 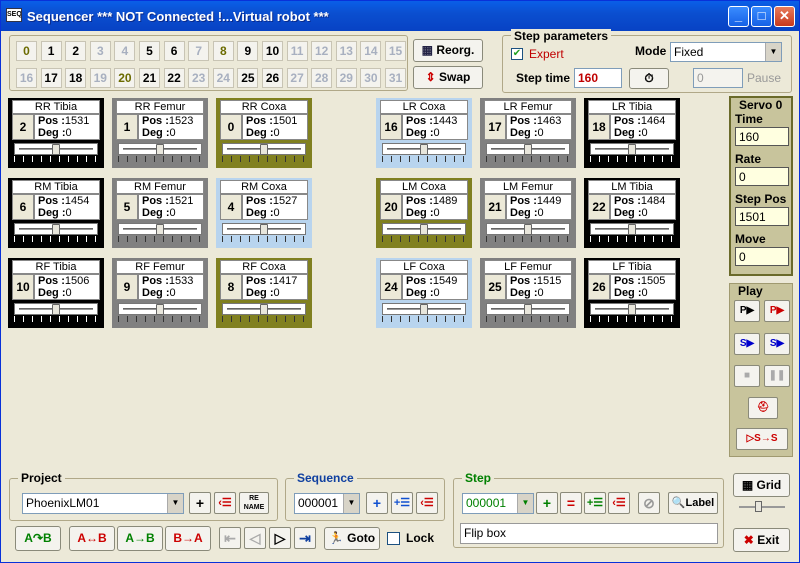 What do you see at coordinates (255, 538) in the screenshot?
I see `prev-step-button: ◁` at bounding box center [255, 538].